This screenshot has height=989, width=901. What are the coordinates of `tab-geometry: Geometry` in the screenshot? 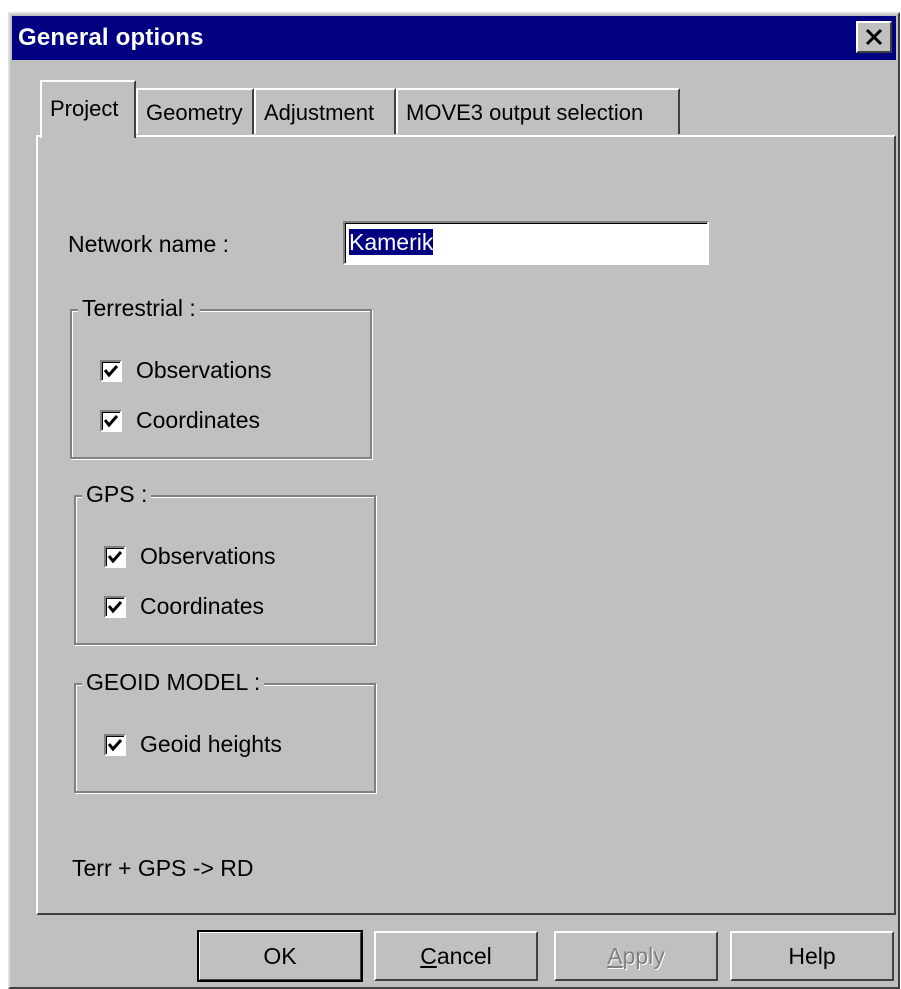 It's located at (195, 111).